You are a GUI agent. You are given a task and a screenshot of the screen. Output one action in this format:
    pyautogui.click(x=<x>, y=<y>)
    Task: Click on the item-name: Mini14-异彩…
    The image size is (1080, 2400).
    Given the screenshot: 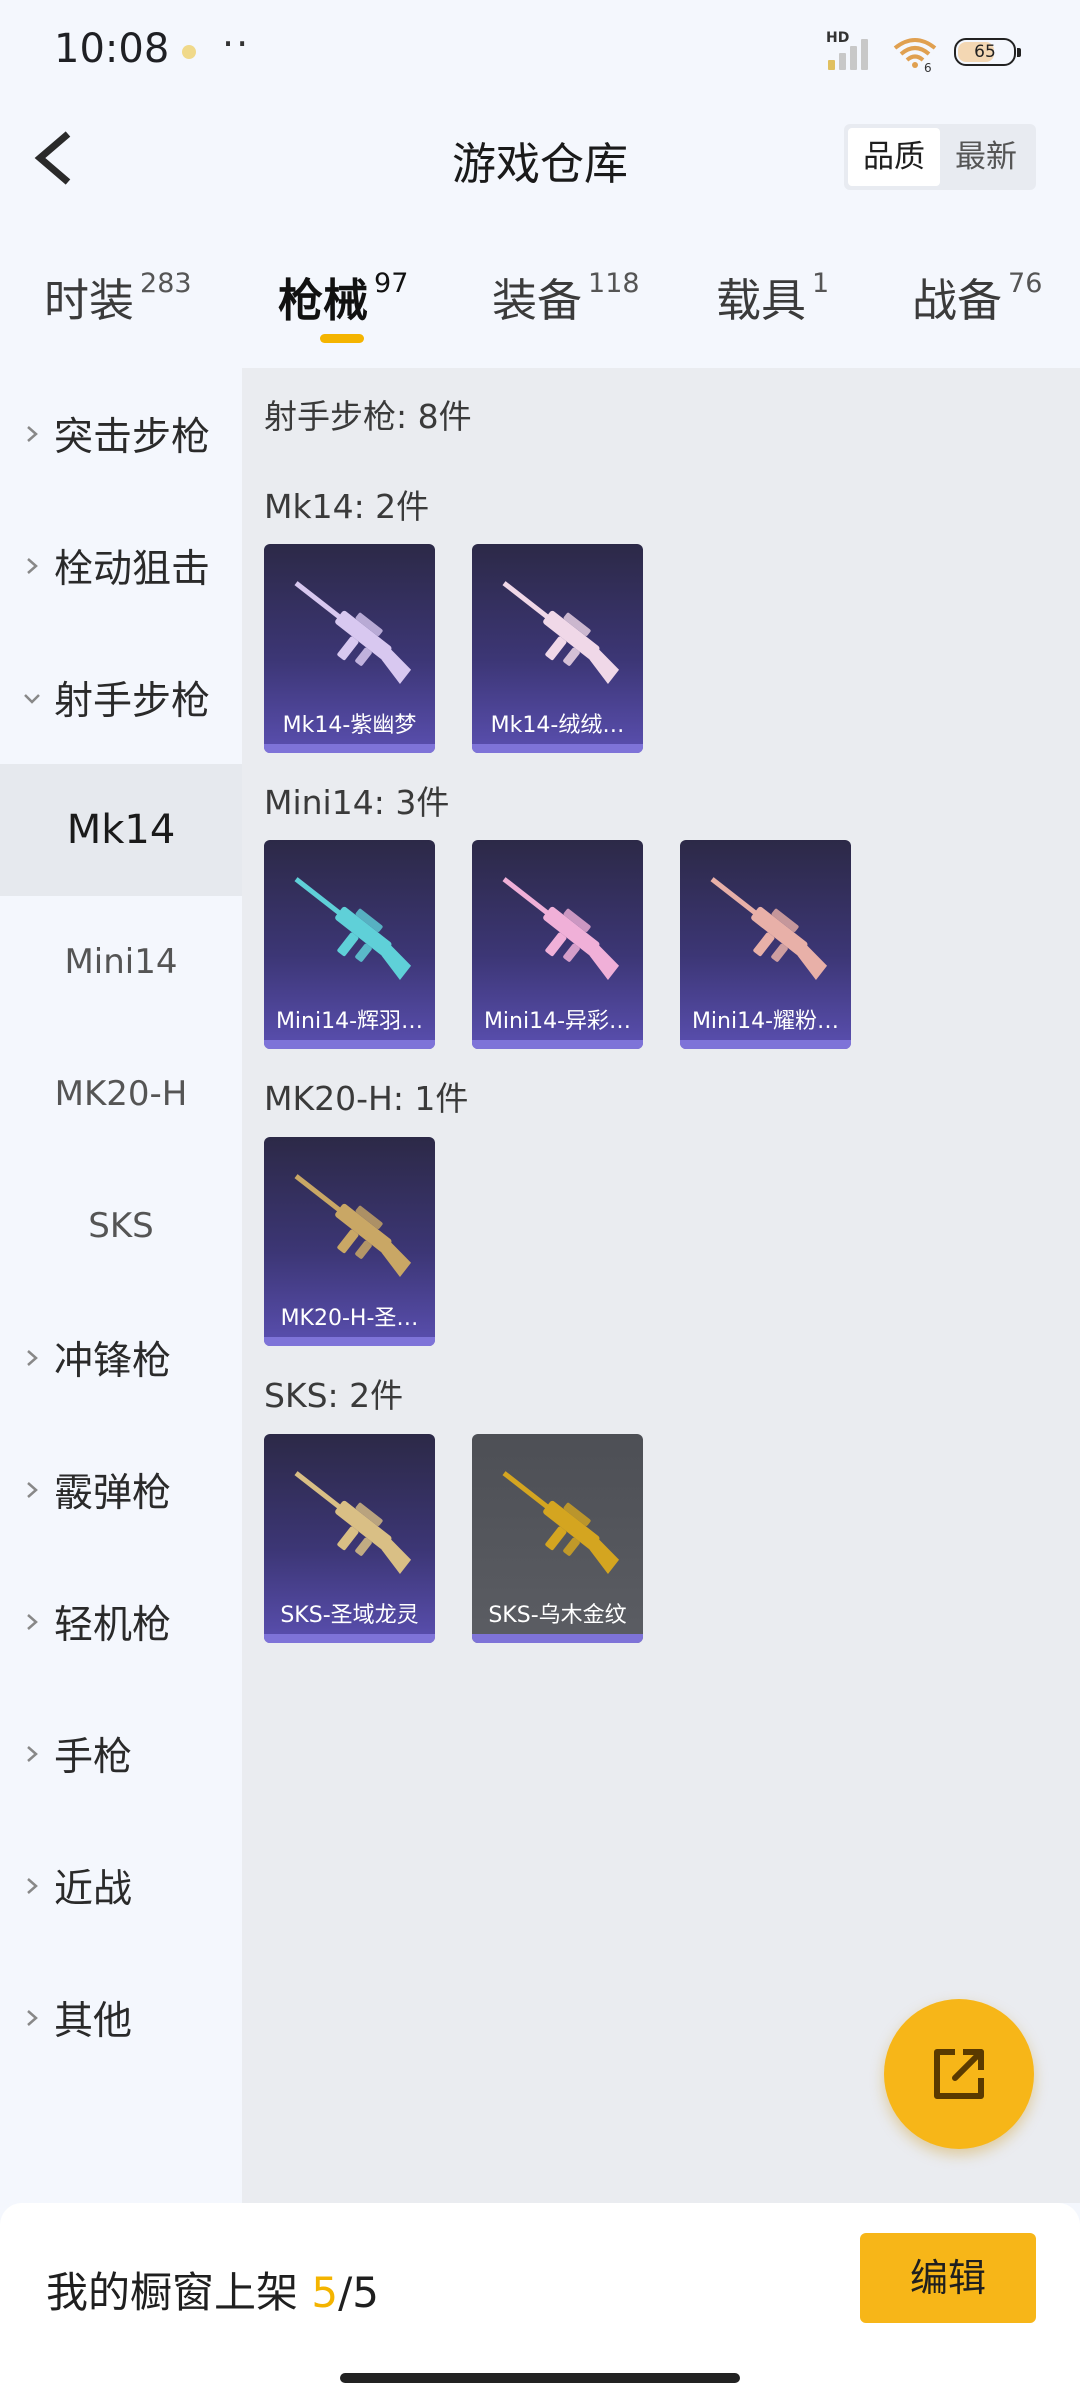 What is the action you would take?
    pyautogui.click(x=557, y=1021)
    